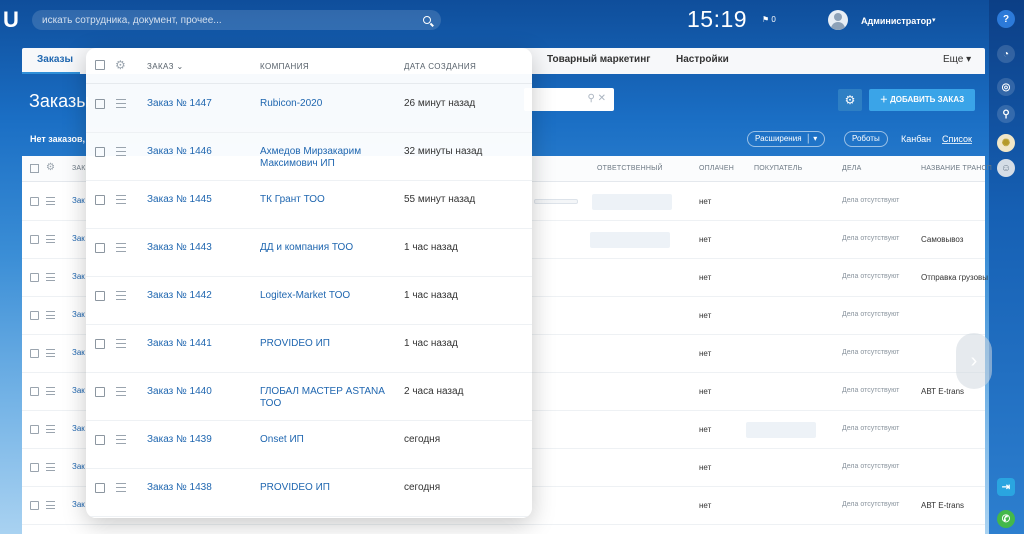 The width and height of the screenshot is (1024, 534). Describe the element at coordinates (786, 139) in the screenshot. I see `extensions-button: Расширения │ ▾` at that location.